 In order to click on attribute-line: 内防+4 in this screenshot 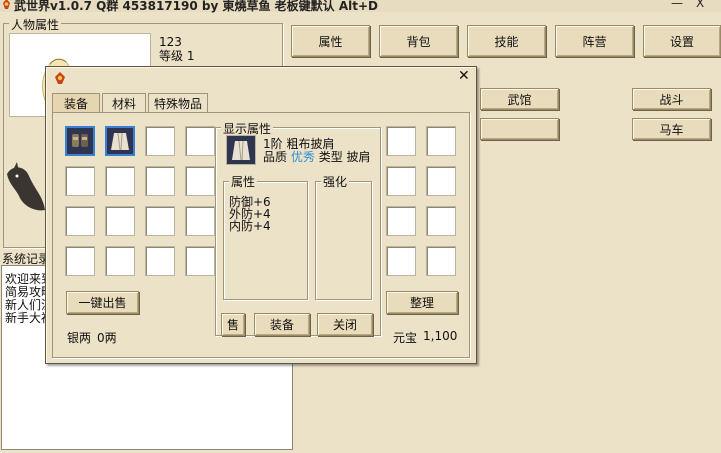, I will do `click(250, 226)`.